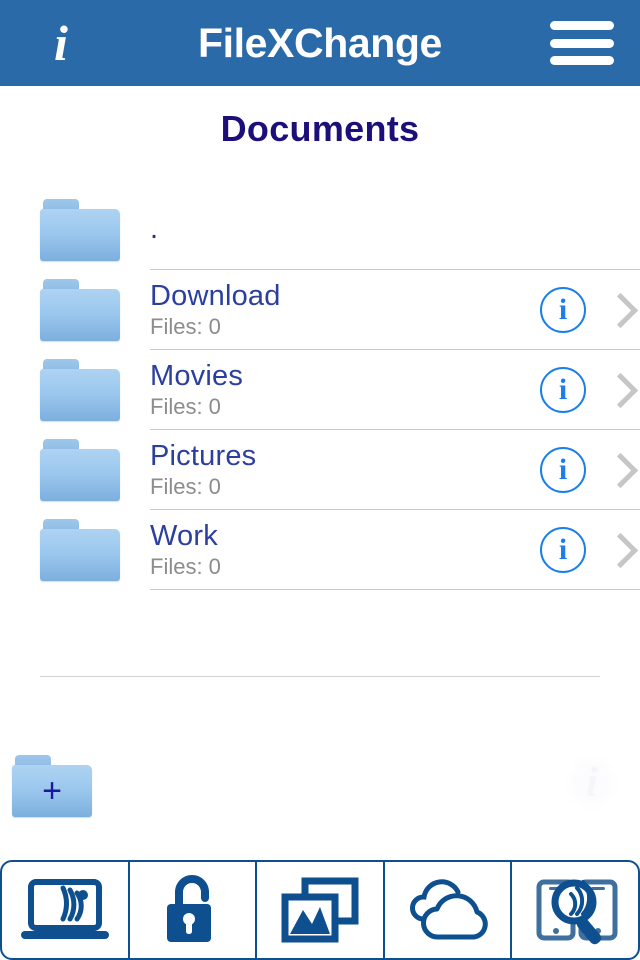  Describe the element at coordinates (52, 791) in the screenshot. I see `plus-icon: +` at that location.